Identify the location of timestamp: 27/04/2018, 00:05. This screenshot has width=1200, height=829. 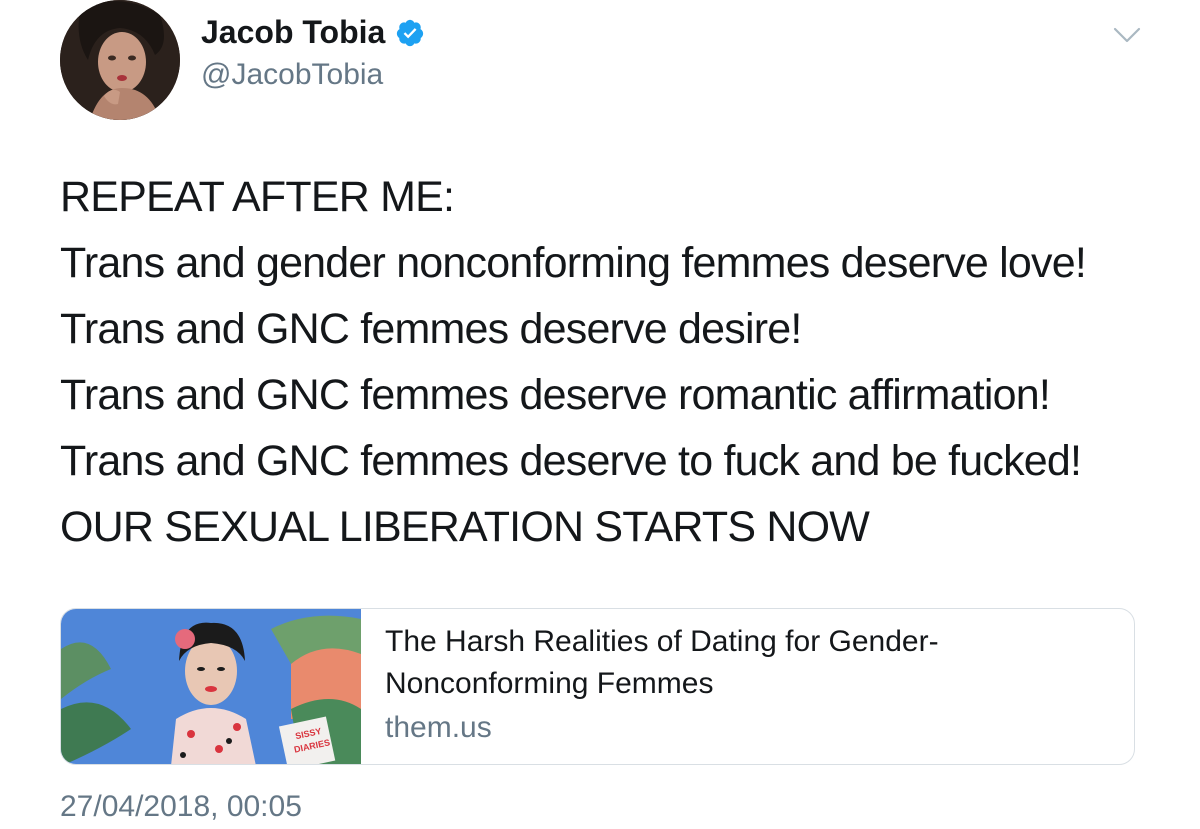
(181, 807).